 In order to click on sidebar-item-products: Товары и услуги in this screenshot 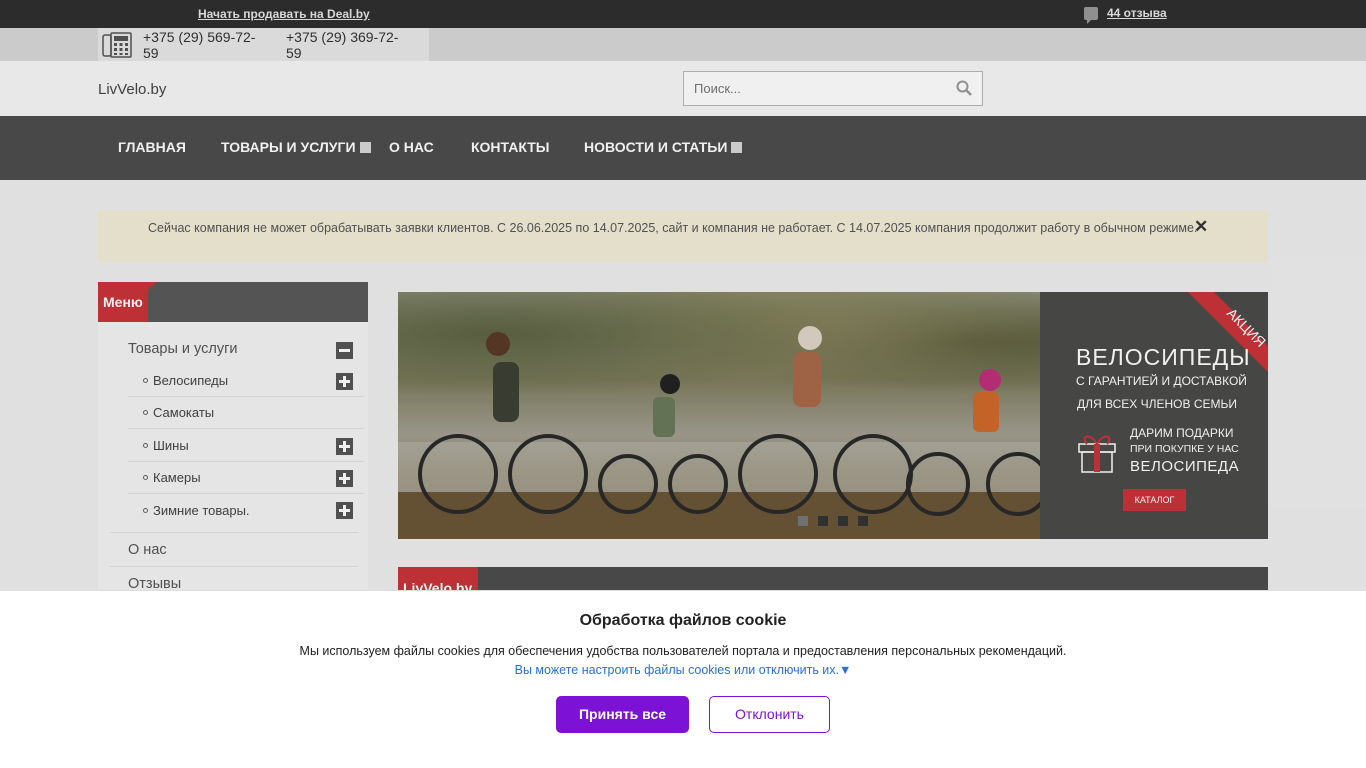, I will do `click(182, 349)`.